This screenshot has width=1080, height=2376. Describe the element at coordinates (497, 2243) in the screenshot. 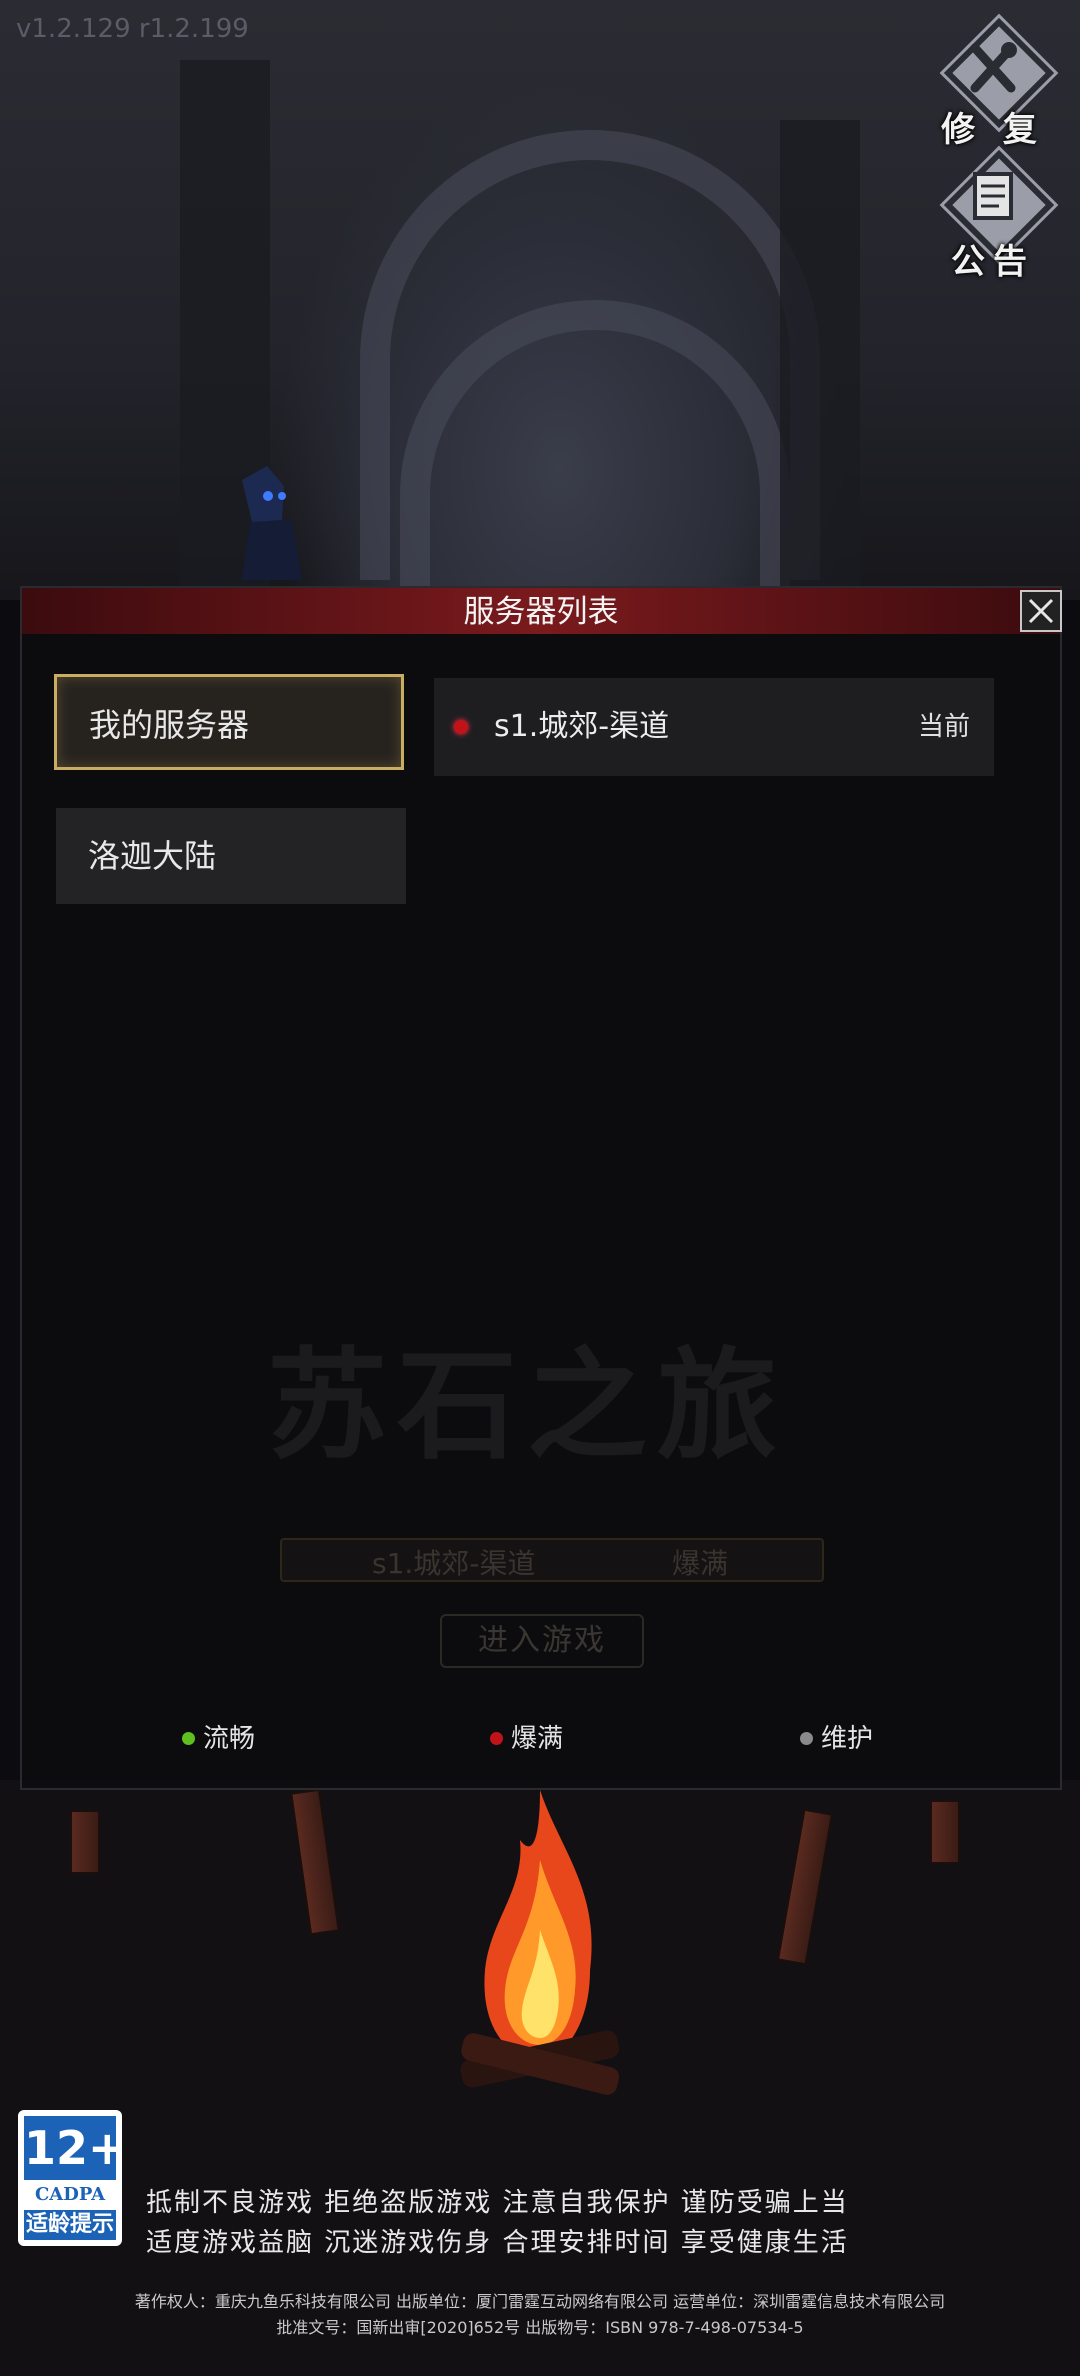

I see `health-notice-line-2: 适度游戏益脑 沉迷游戏伤身 合理安排时间 享受健康生活` at that location.